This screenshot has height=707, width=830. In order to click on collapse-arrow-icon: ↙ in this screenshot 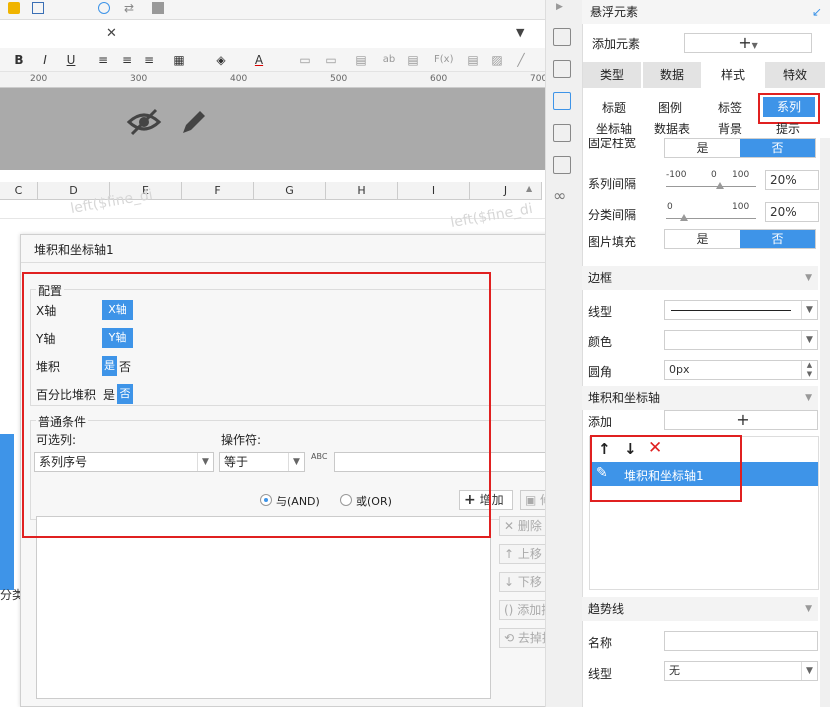, I will do `click(817, 12)`.